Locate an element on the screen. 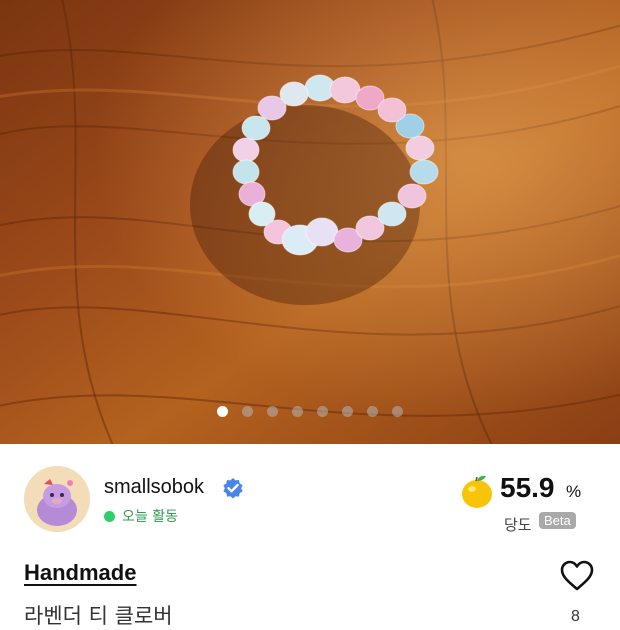 The width and height of the screenshot is (620, 630). product-category-link: Handmade is located at coordinates (80, 573).